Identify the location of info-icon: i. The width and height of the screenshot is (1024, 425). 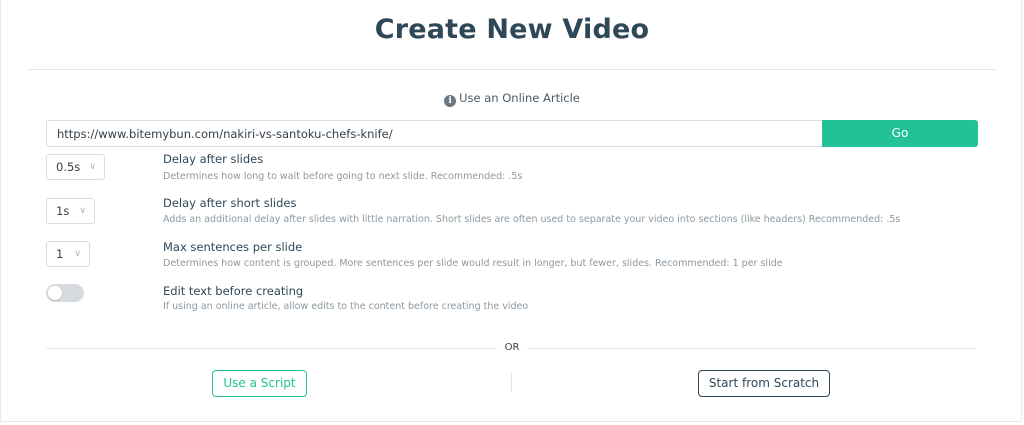
(450, 101).